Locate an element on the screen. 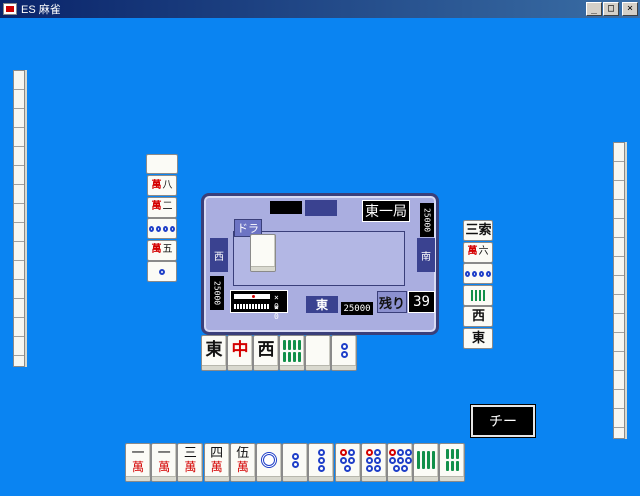  right-opponent-wall is located at coordinates (619, 290).